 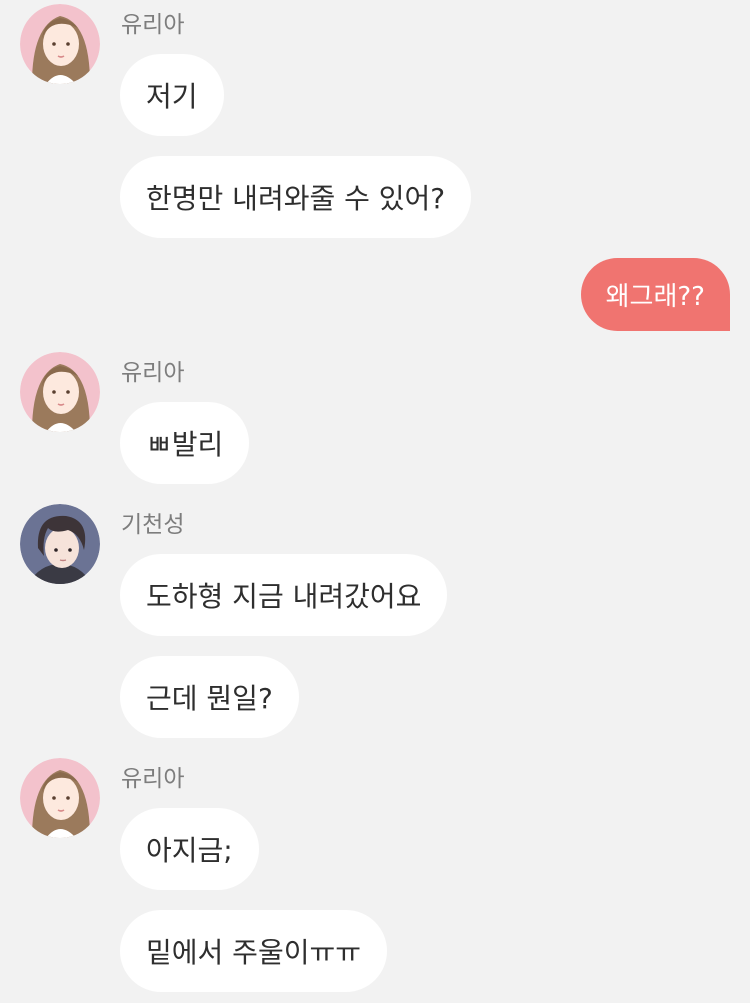 I want to click on message-bubble: 저기, so click(x=172, y=95).